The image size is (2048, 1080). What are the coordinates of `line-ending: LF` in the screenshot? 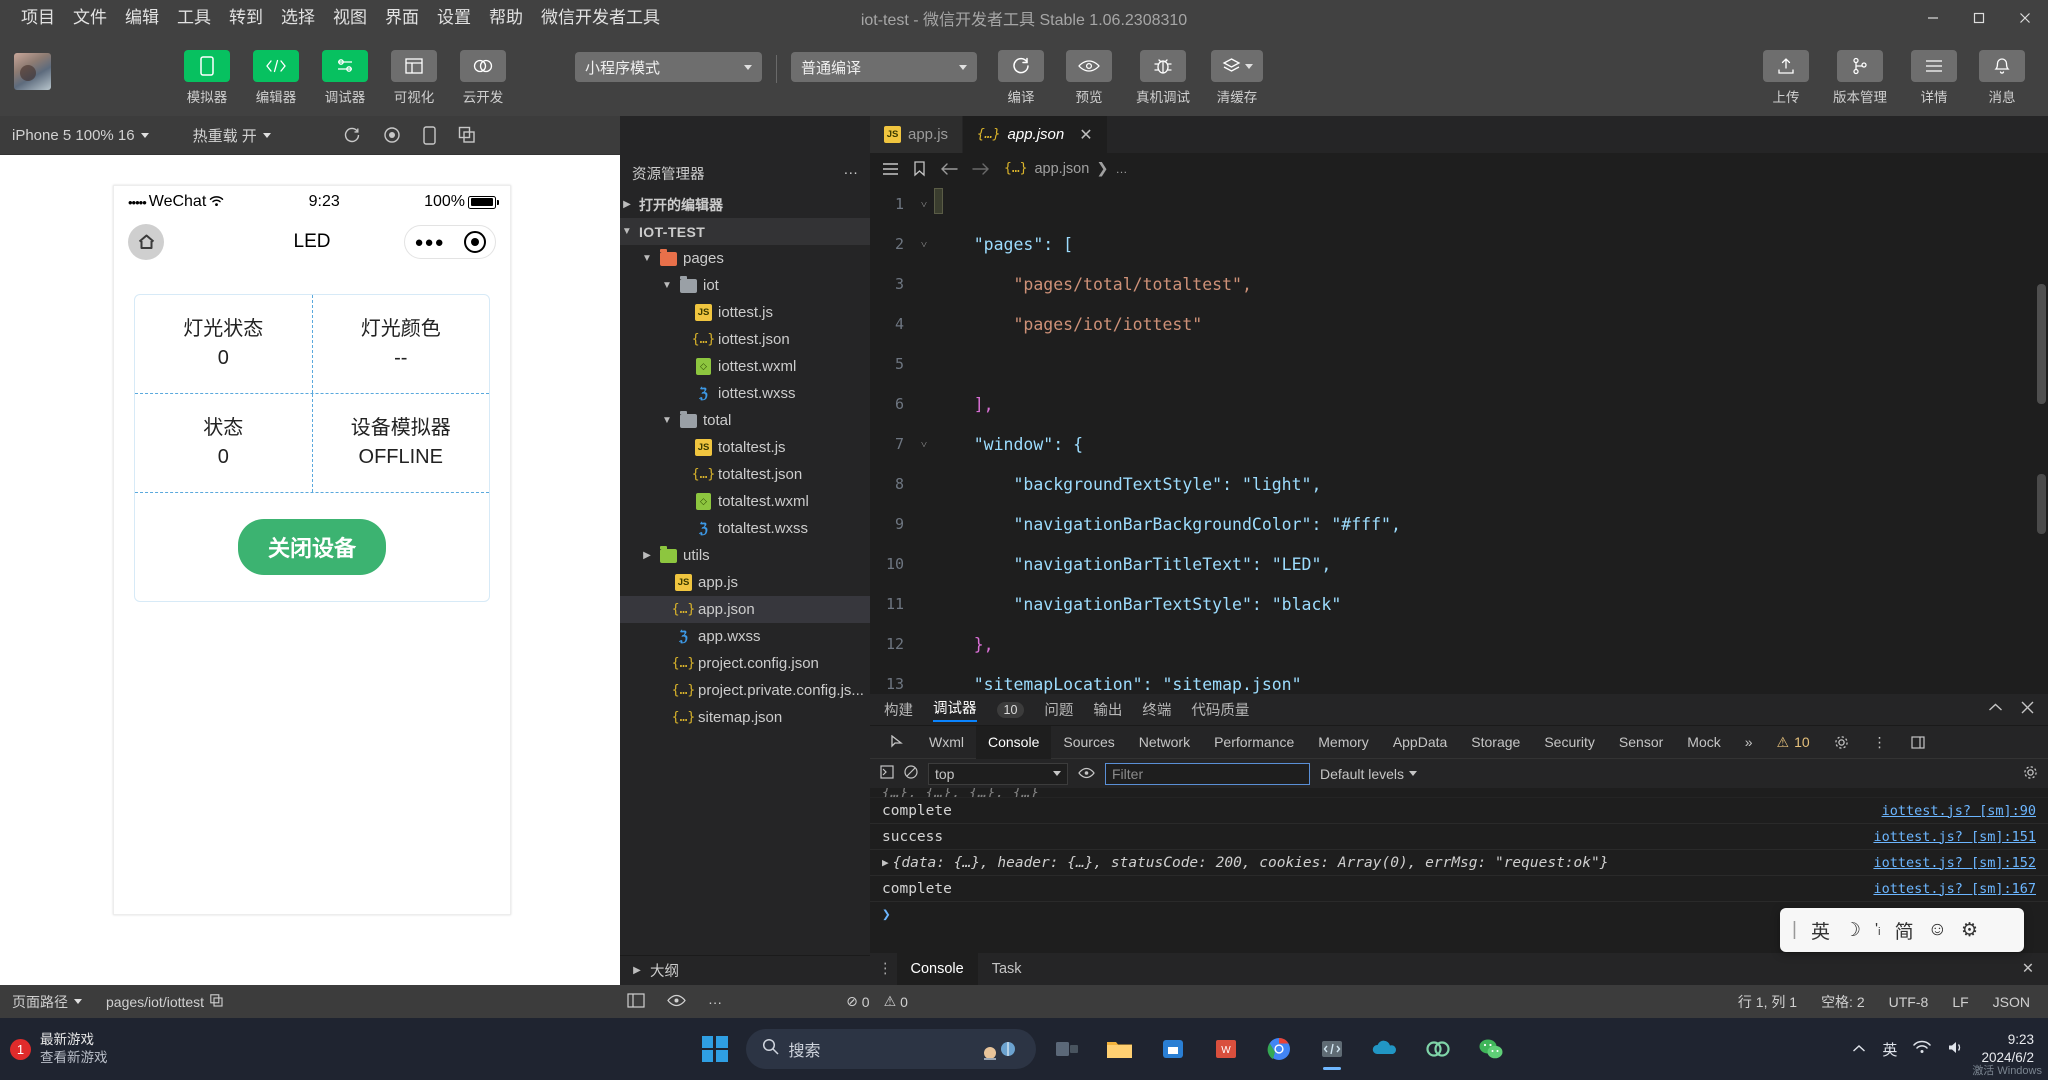 It's located at (1960, 1002).